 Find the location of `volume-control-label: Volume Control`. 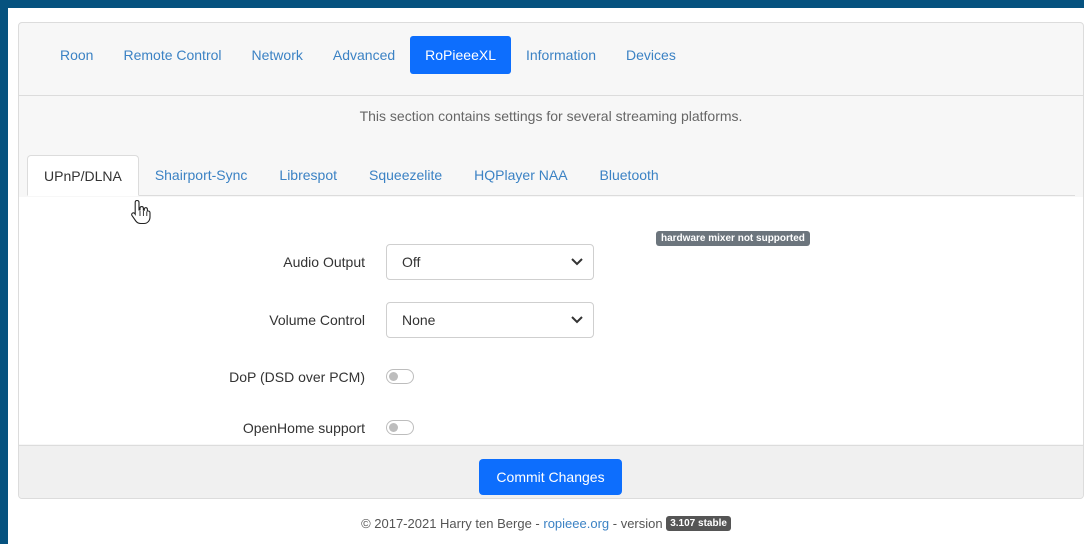

volume-control-label: Volume Control is located at coordinates (317, 320).